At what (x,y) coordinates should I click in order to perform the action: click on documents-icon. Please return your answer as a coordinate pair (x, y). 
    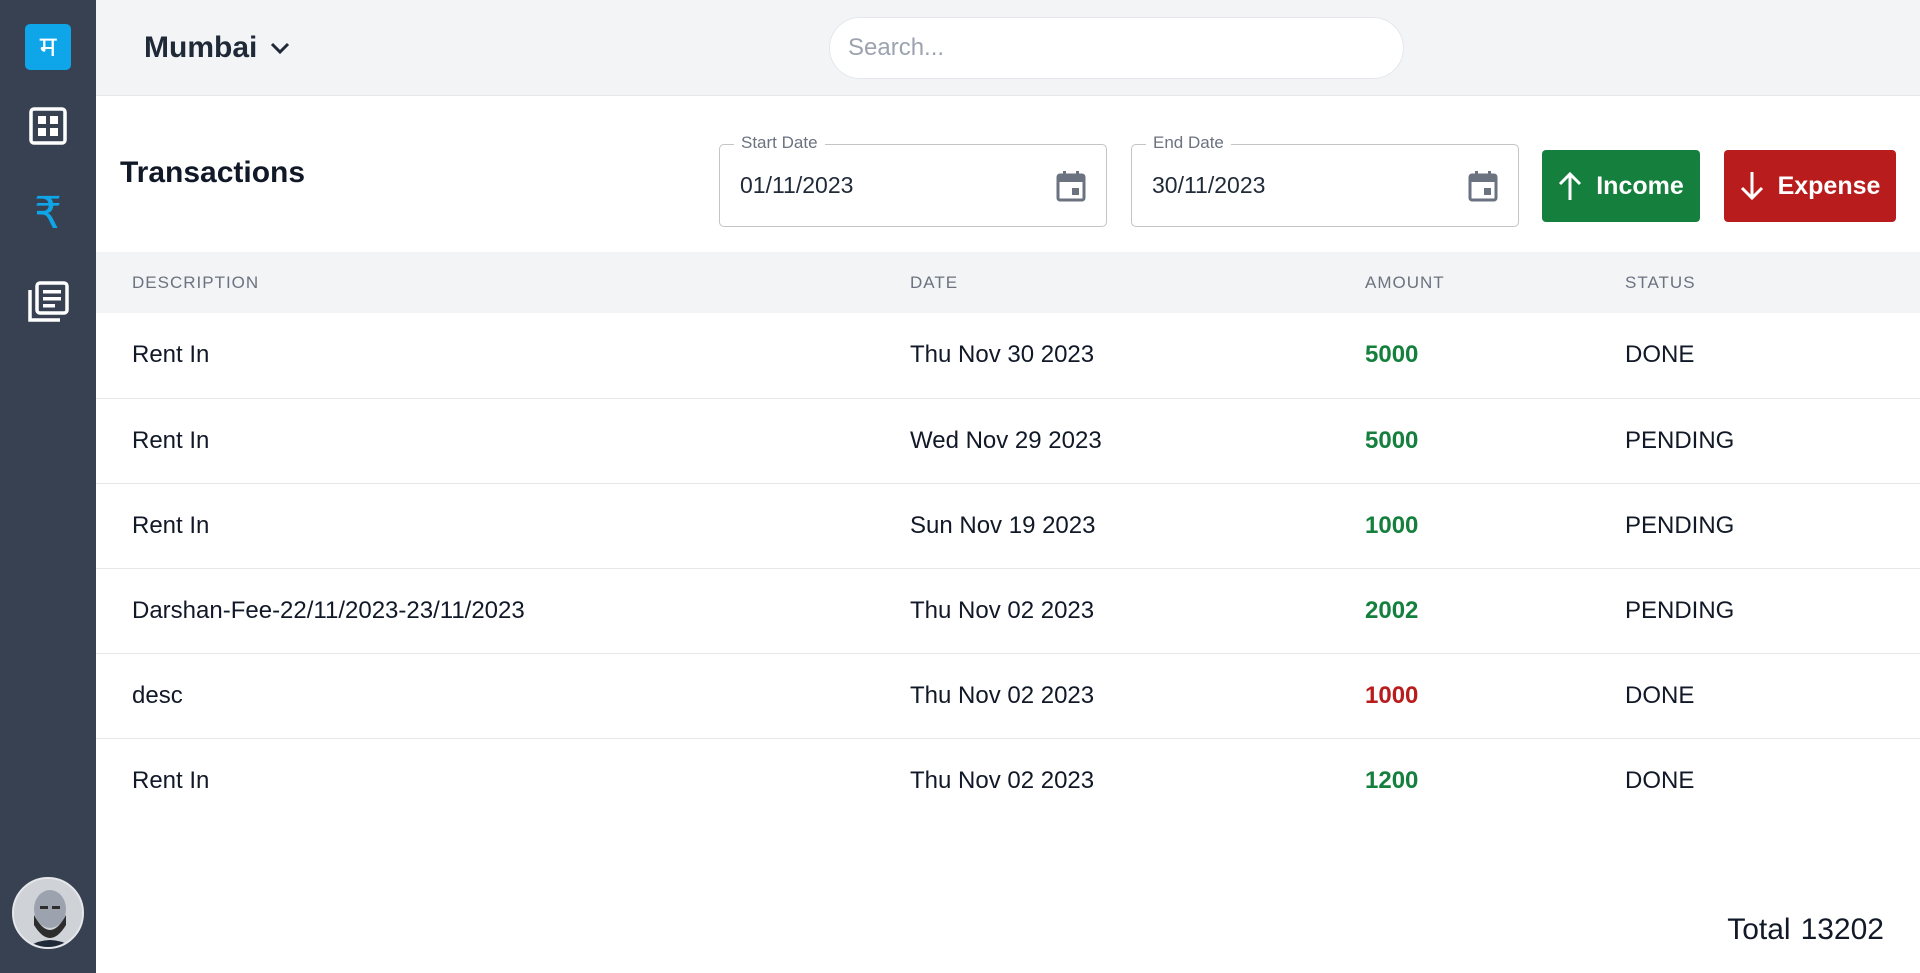
    Looking at the image, I should click on (48, 301).